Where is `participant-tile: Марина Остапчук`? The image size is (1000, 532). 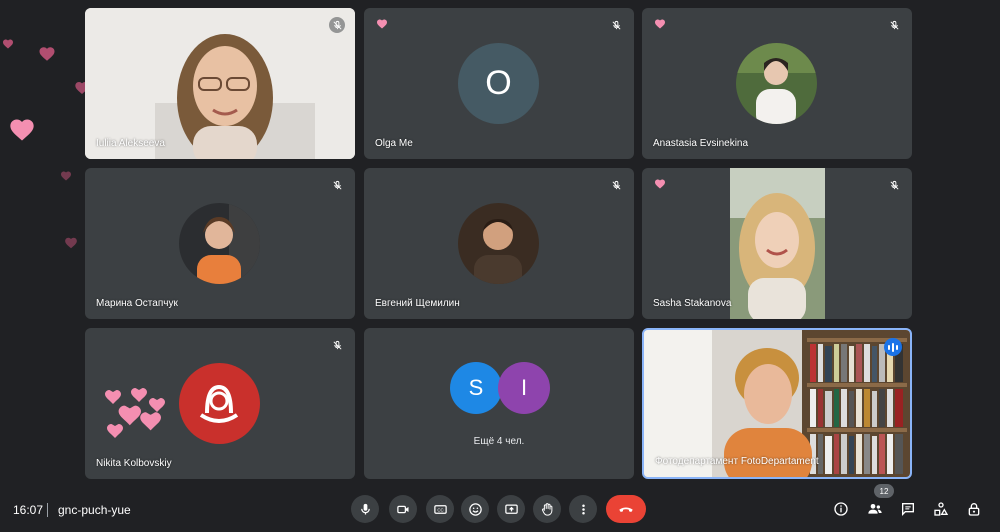 participant-tile: Марина Остапчук is located at coordinates (220, 243).